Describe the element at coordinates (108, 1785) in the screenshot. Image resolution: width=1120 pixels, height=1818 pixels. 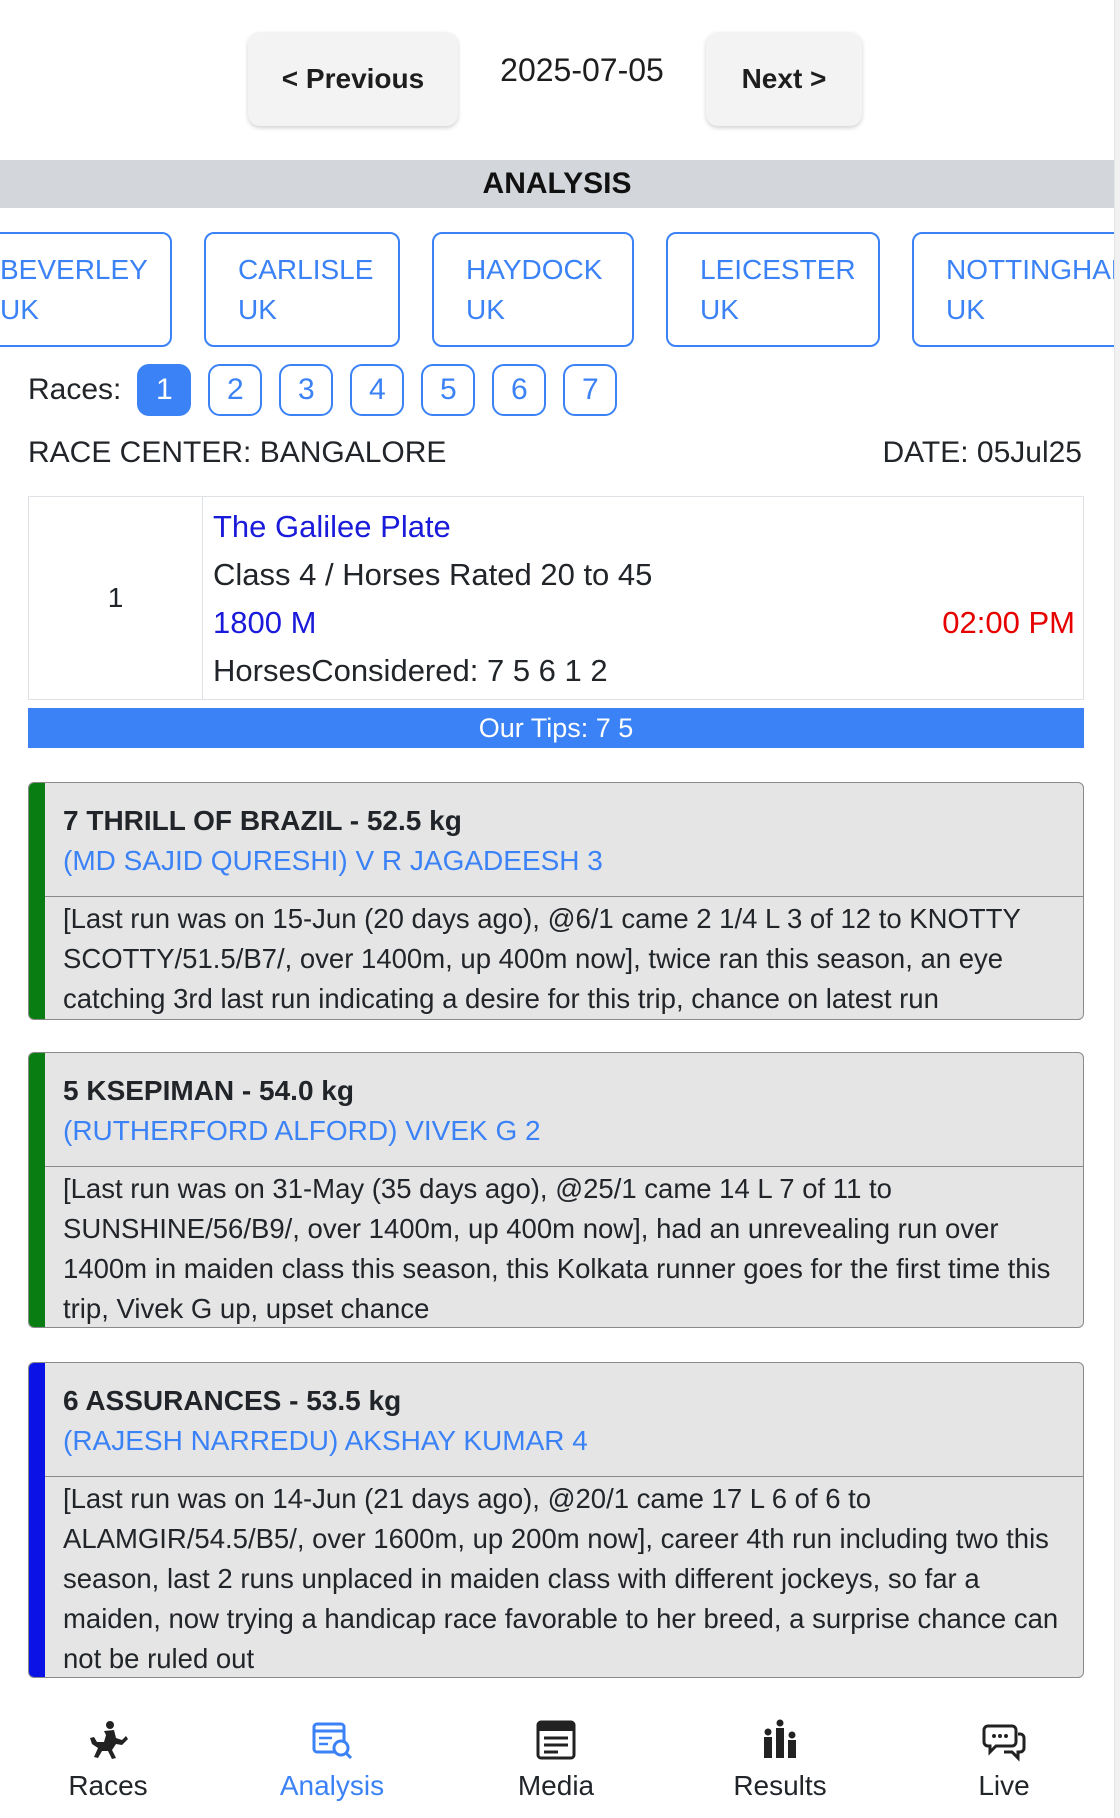
I see `nav-races-label: Races` at that location.